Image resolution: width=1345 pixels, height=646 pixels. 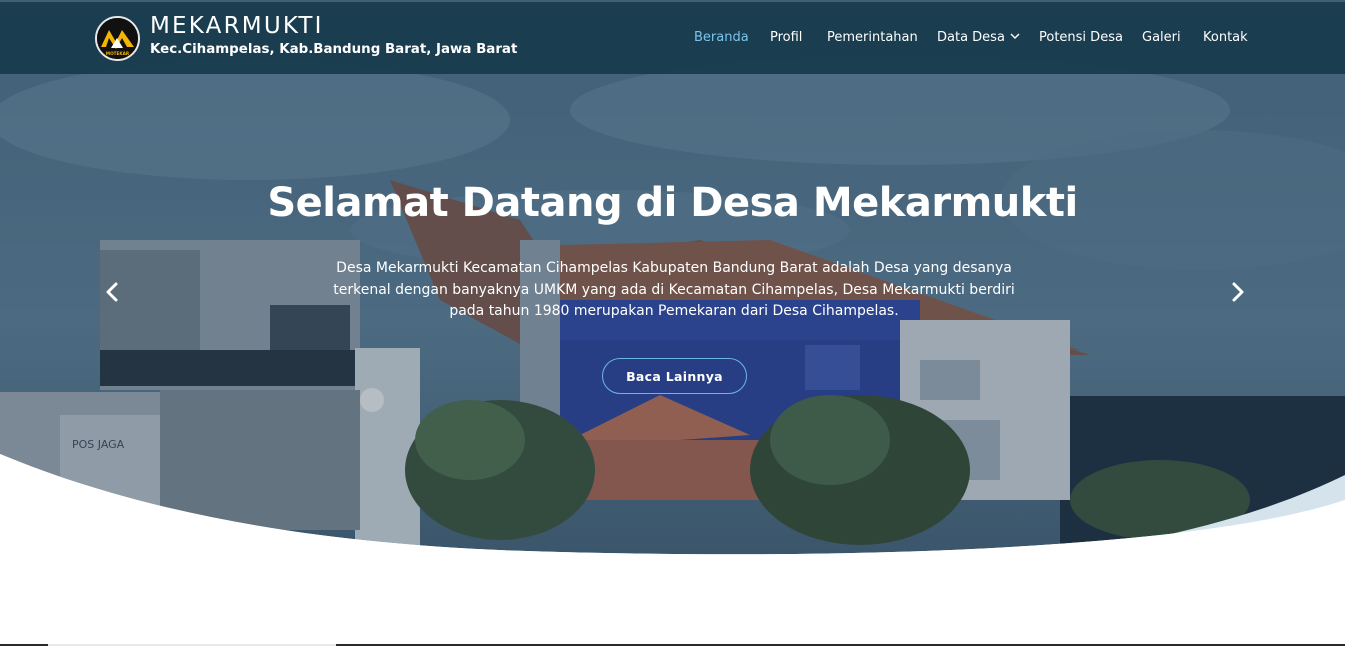 I want to click on motekar-logo-icon: MOTEKAR, so click(x=117, y=38).